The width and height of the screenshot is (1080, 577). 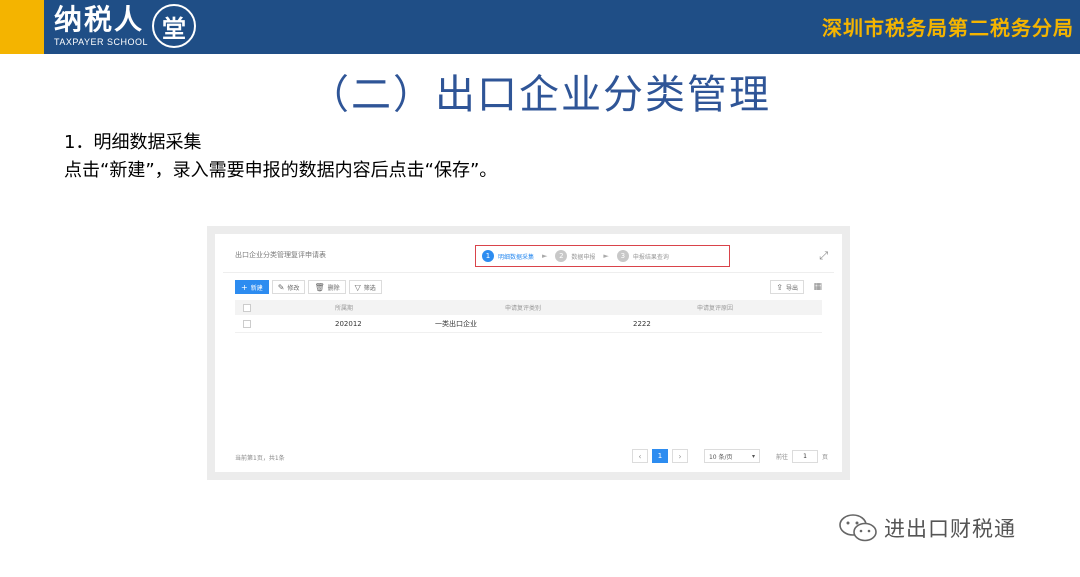 I want to click on banner-accent, so click(x=22, y=27).